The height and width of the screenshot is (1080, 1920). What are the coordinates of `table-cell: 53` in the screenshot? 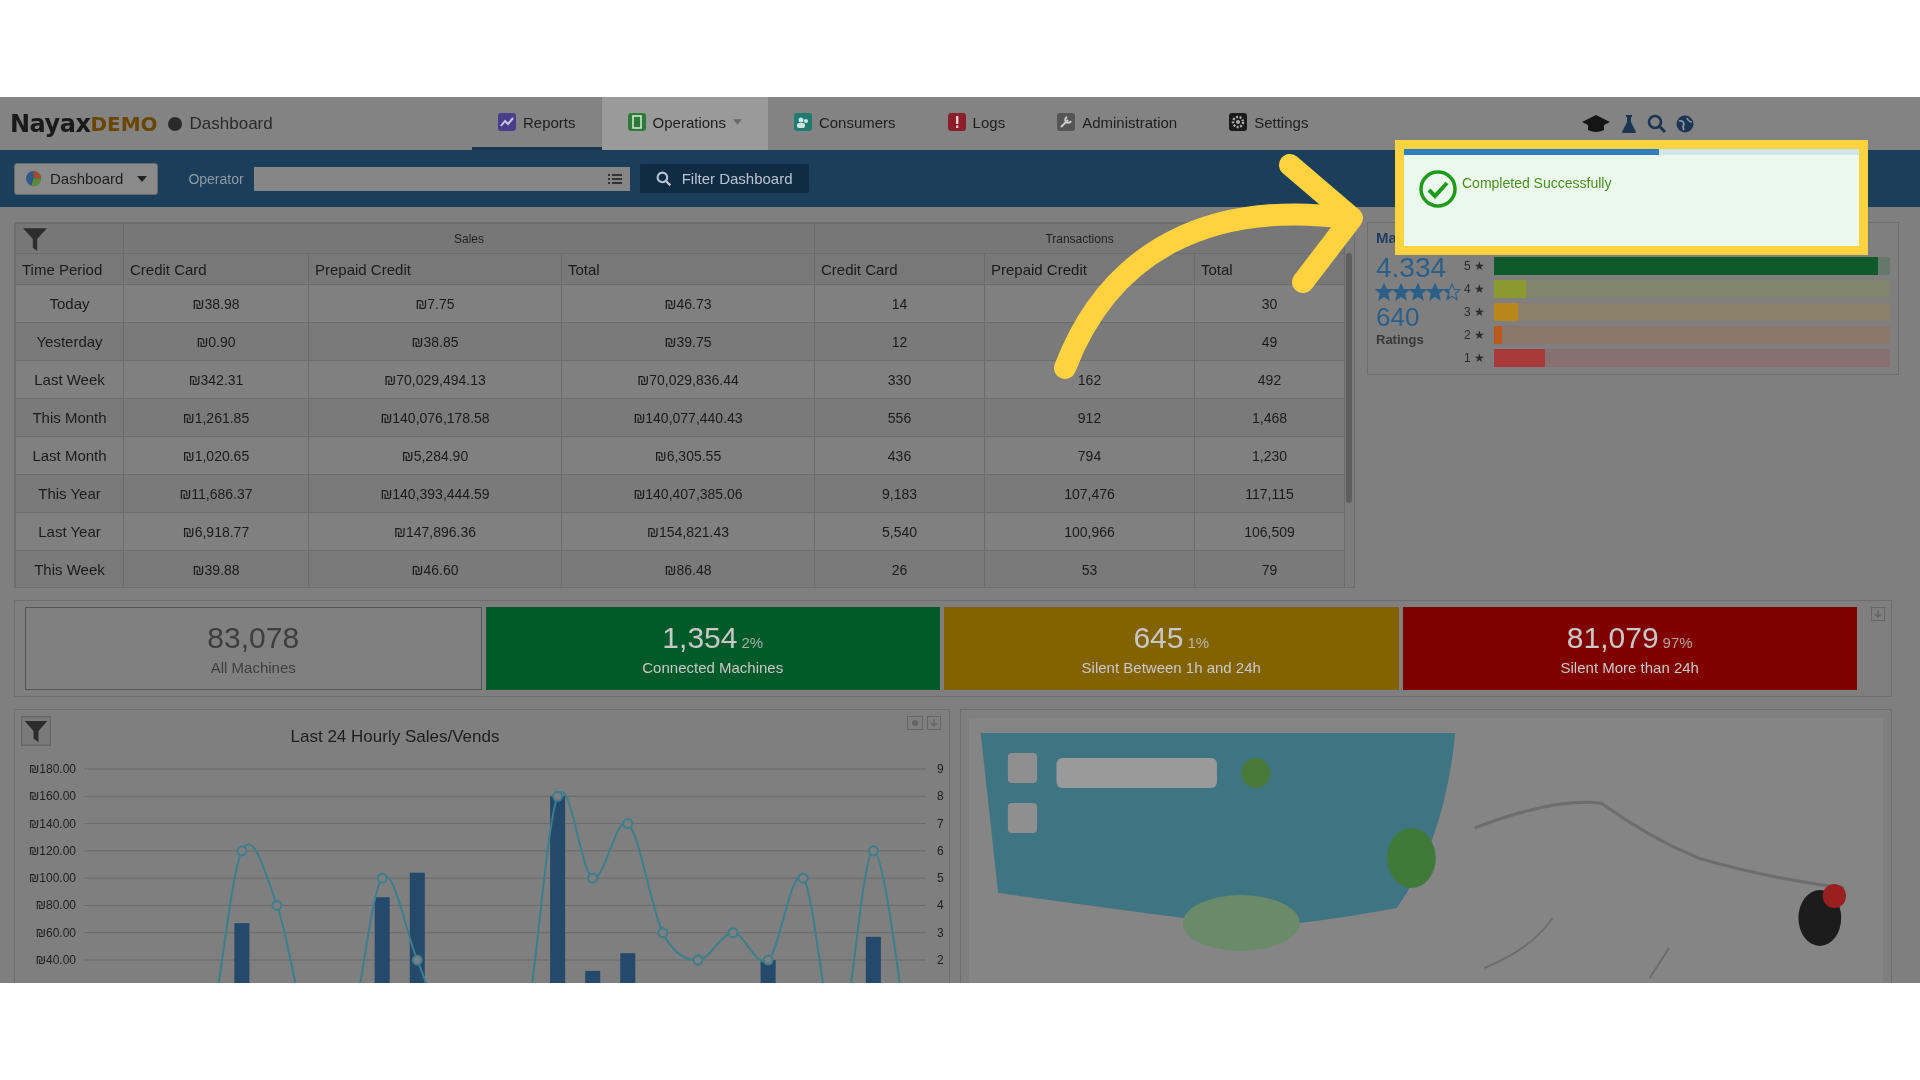 It's located at (1089, 569).